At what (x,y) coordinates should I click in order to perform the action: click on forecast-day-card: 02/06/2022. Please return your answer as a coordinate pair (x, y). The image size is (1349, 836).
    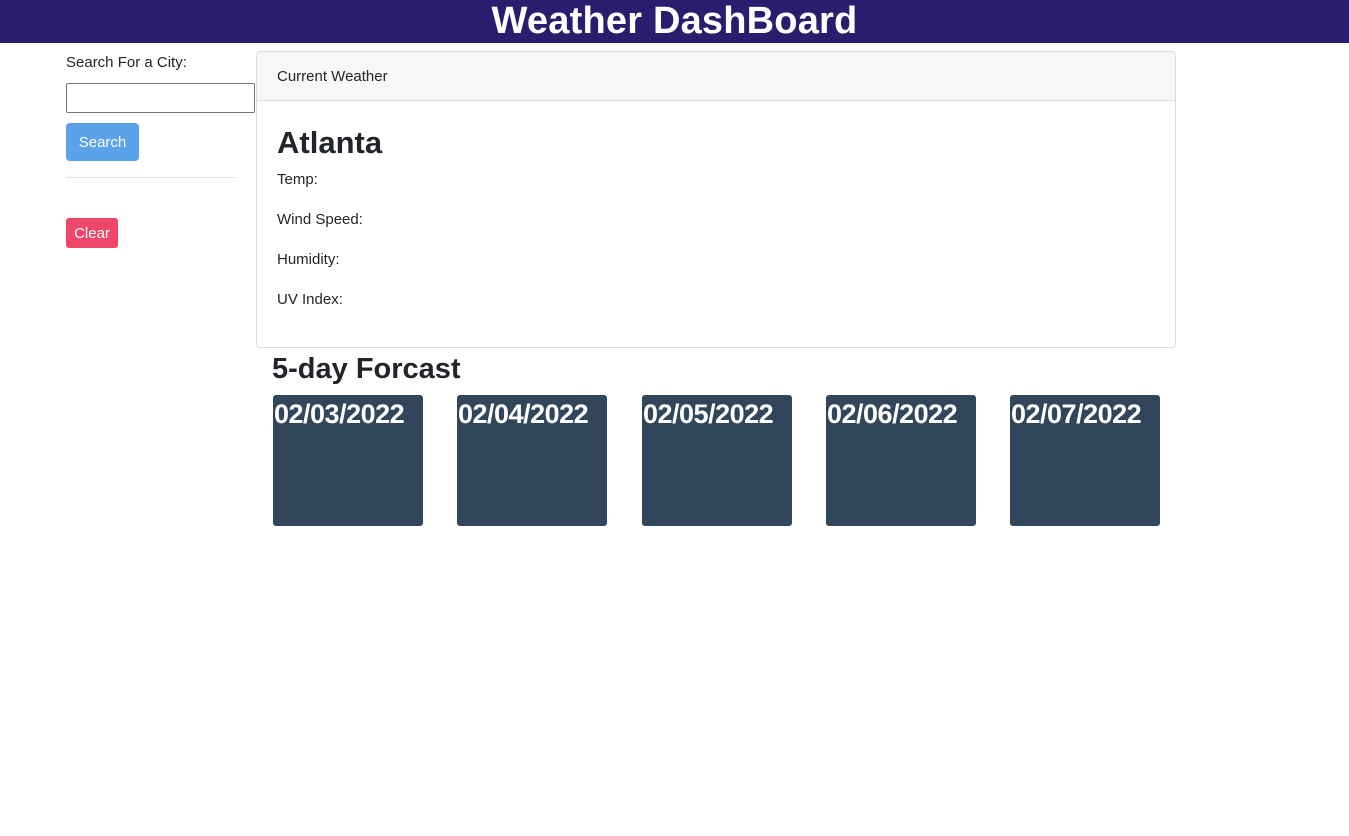
    Looking at the image, I should click on (901, 460).